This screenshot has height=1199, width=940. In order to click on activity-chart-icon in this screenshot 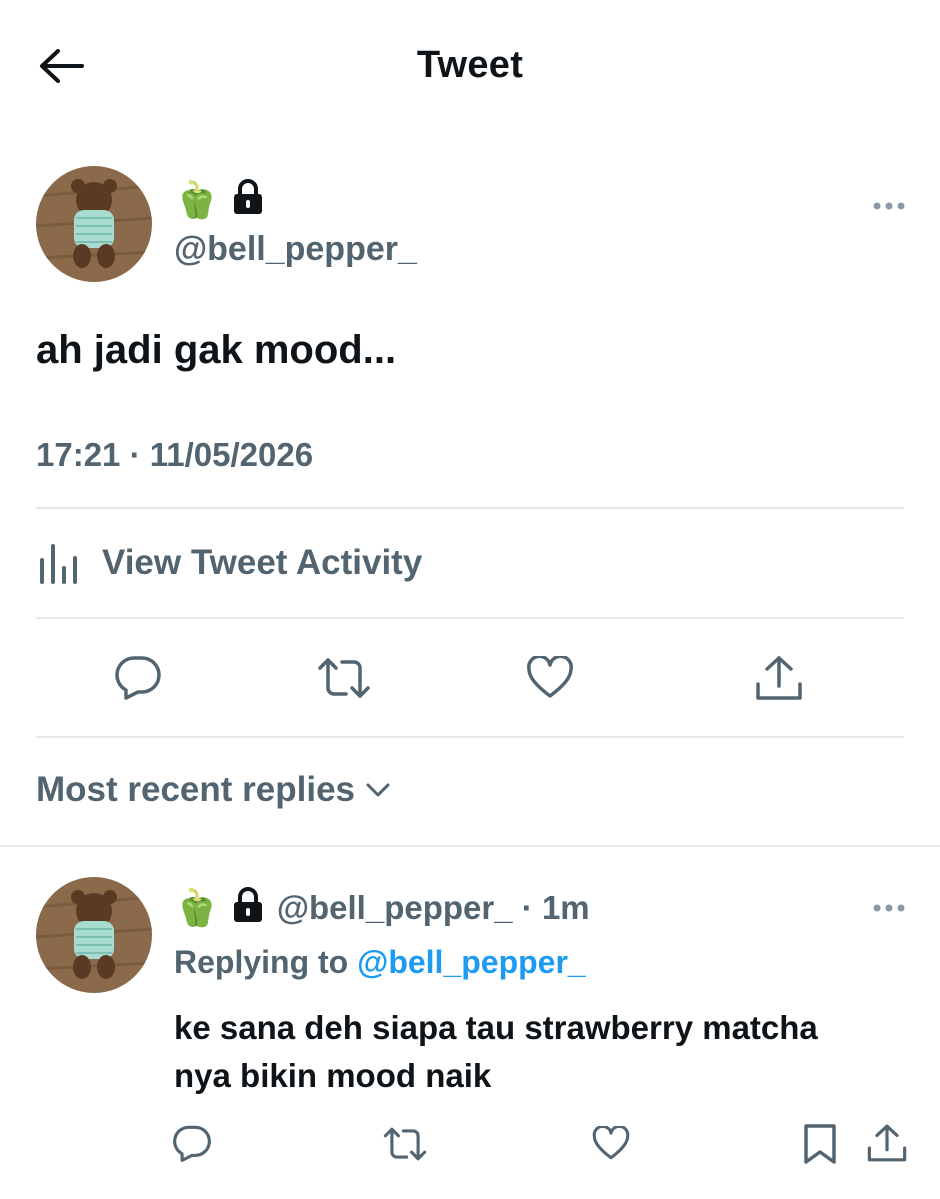, I will do `click(59, 563)`.